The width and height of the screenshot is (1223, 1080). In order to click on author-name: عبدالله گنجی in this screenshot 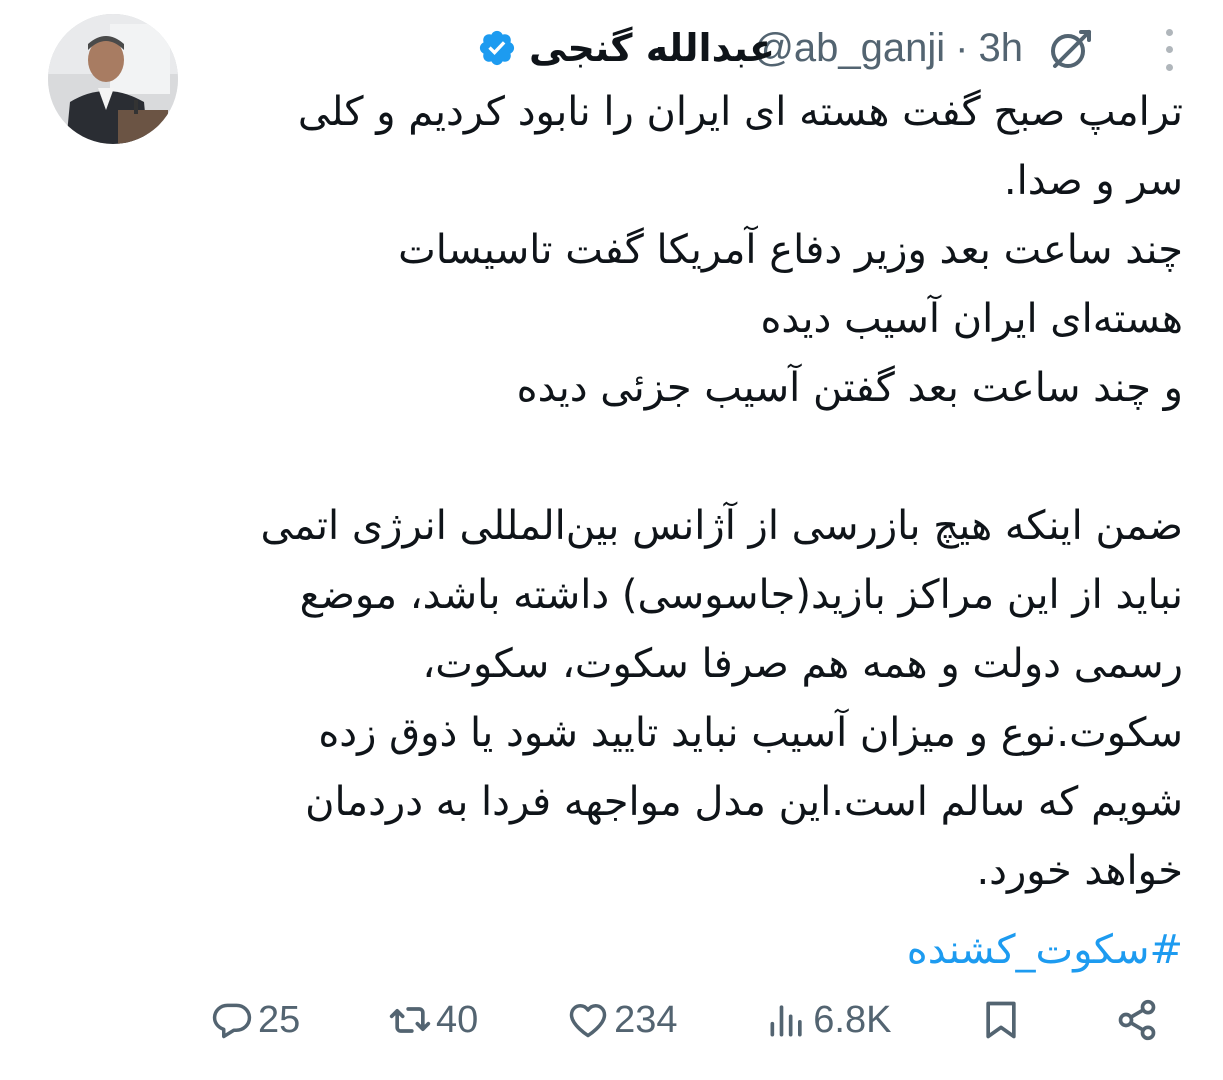, I will do `click(652, 48)`.